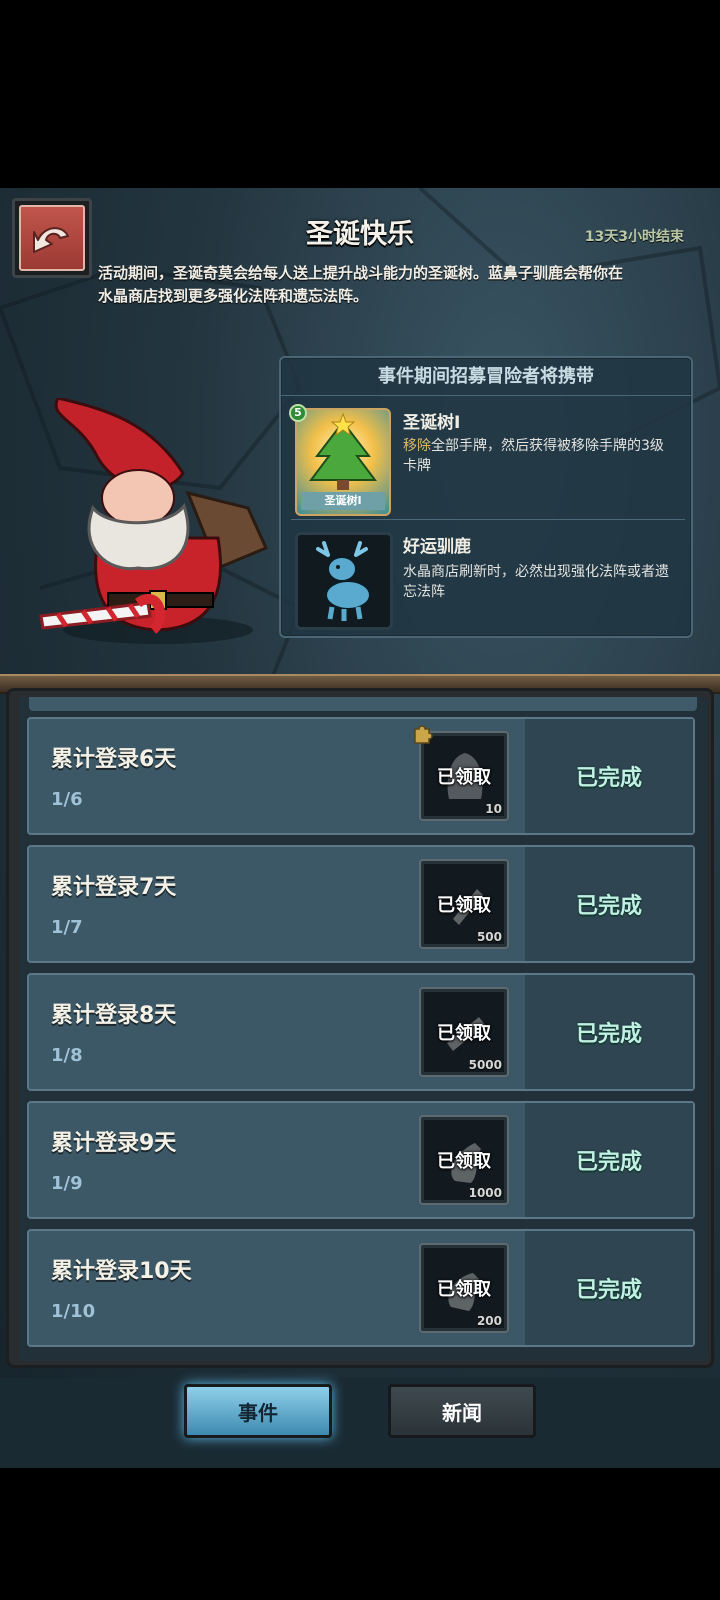  What do you see at coordinates (361, 776) in the screenshot?
I see `task-row-day6: 累计登录6天 1/6 已领取 10 已完成` at bounding box center [361, 776].